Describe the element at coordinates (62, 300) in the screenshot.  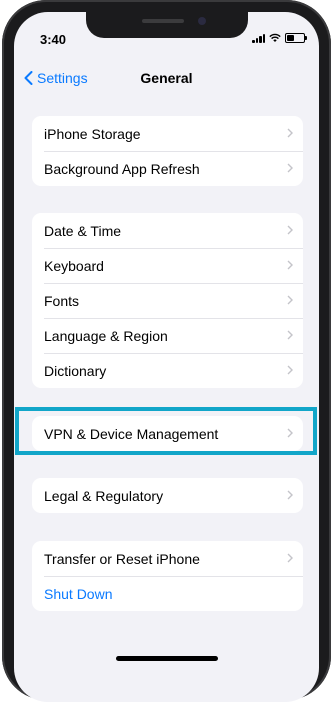
I see `row-label: Fonts` at that location.